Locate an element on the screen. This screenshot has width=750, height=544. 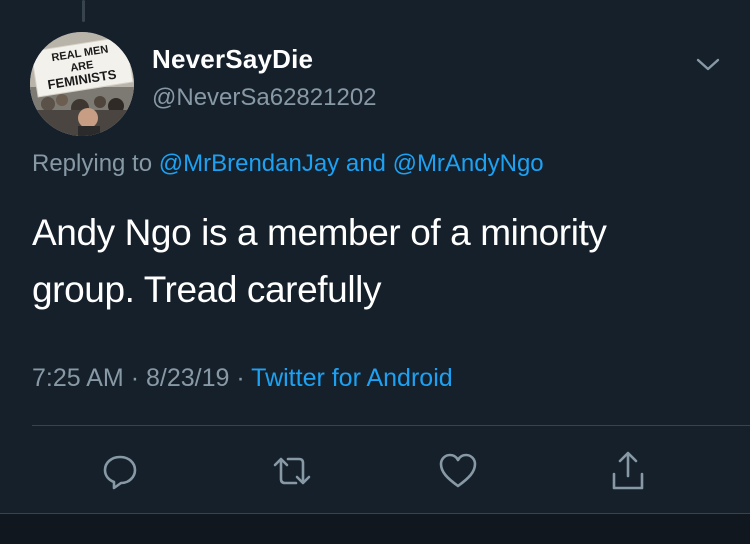
reply-button is located at coordinates (120, 471).